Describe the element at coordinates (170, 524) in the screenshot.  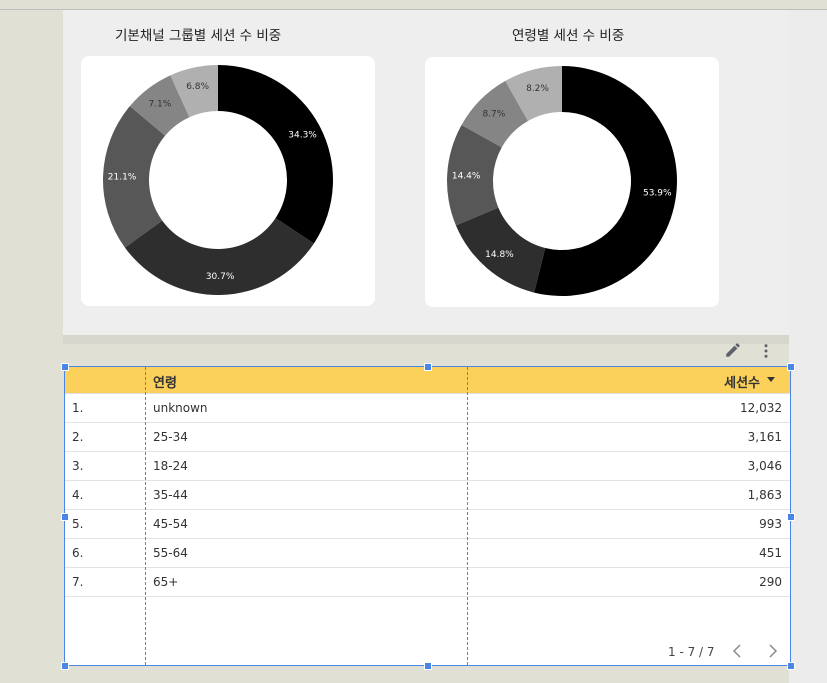
I see `row-age: 45-54` at that location.